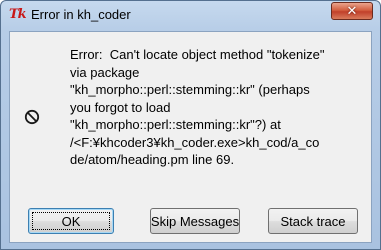 The width and height of the screenshot is (381, 250). Describe the element at coordinates (120, 107) in the screenshot. I see `message-line: you forgot to load` at that location.